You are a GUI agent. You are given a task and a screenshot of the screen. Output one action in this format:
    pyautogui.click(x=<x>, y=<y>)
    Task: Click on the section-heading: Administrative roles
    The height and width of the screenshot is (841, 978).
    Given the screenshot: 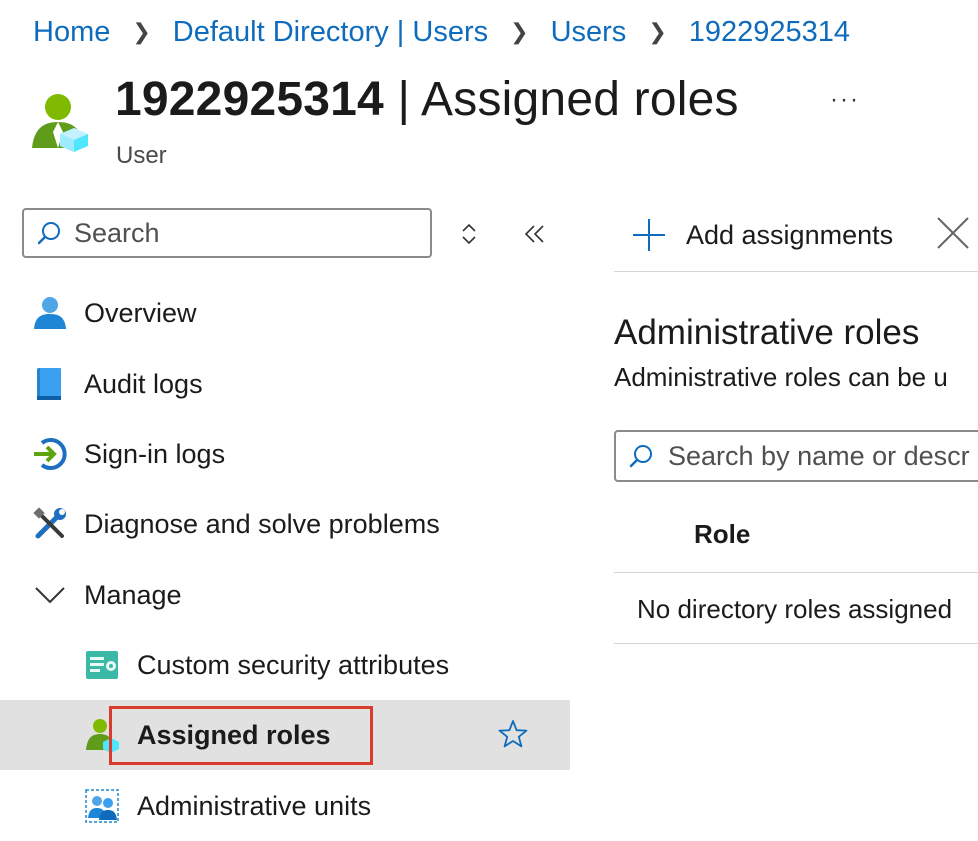 What is the action you would take?
    pyautogui.click(x=767, y=332)
    